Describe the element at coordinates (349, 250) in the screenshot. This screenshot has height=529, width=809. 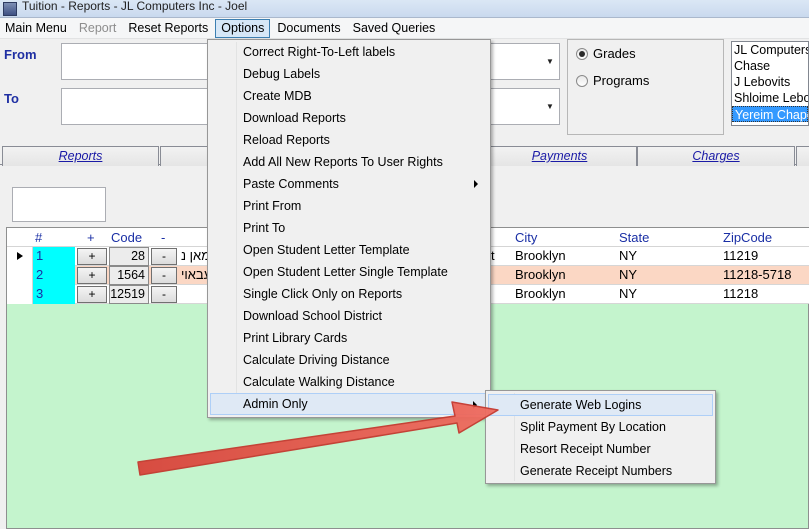
I see `menu-item-open-letter-template: Open Student Letter Template` at that location.